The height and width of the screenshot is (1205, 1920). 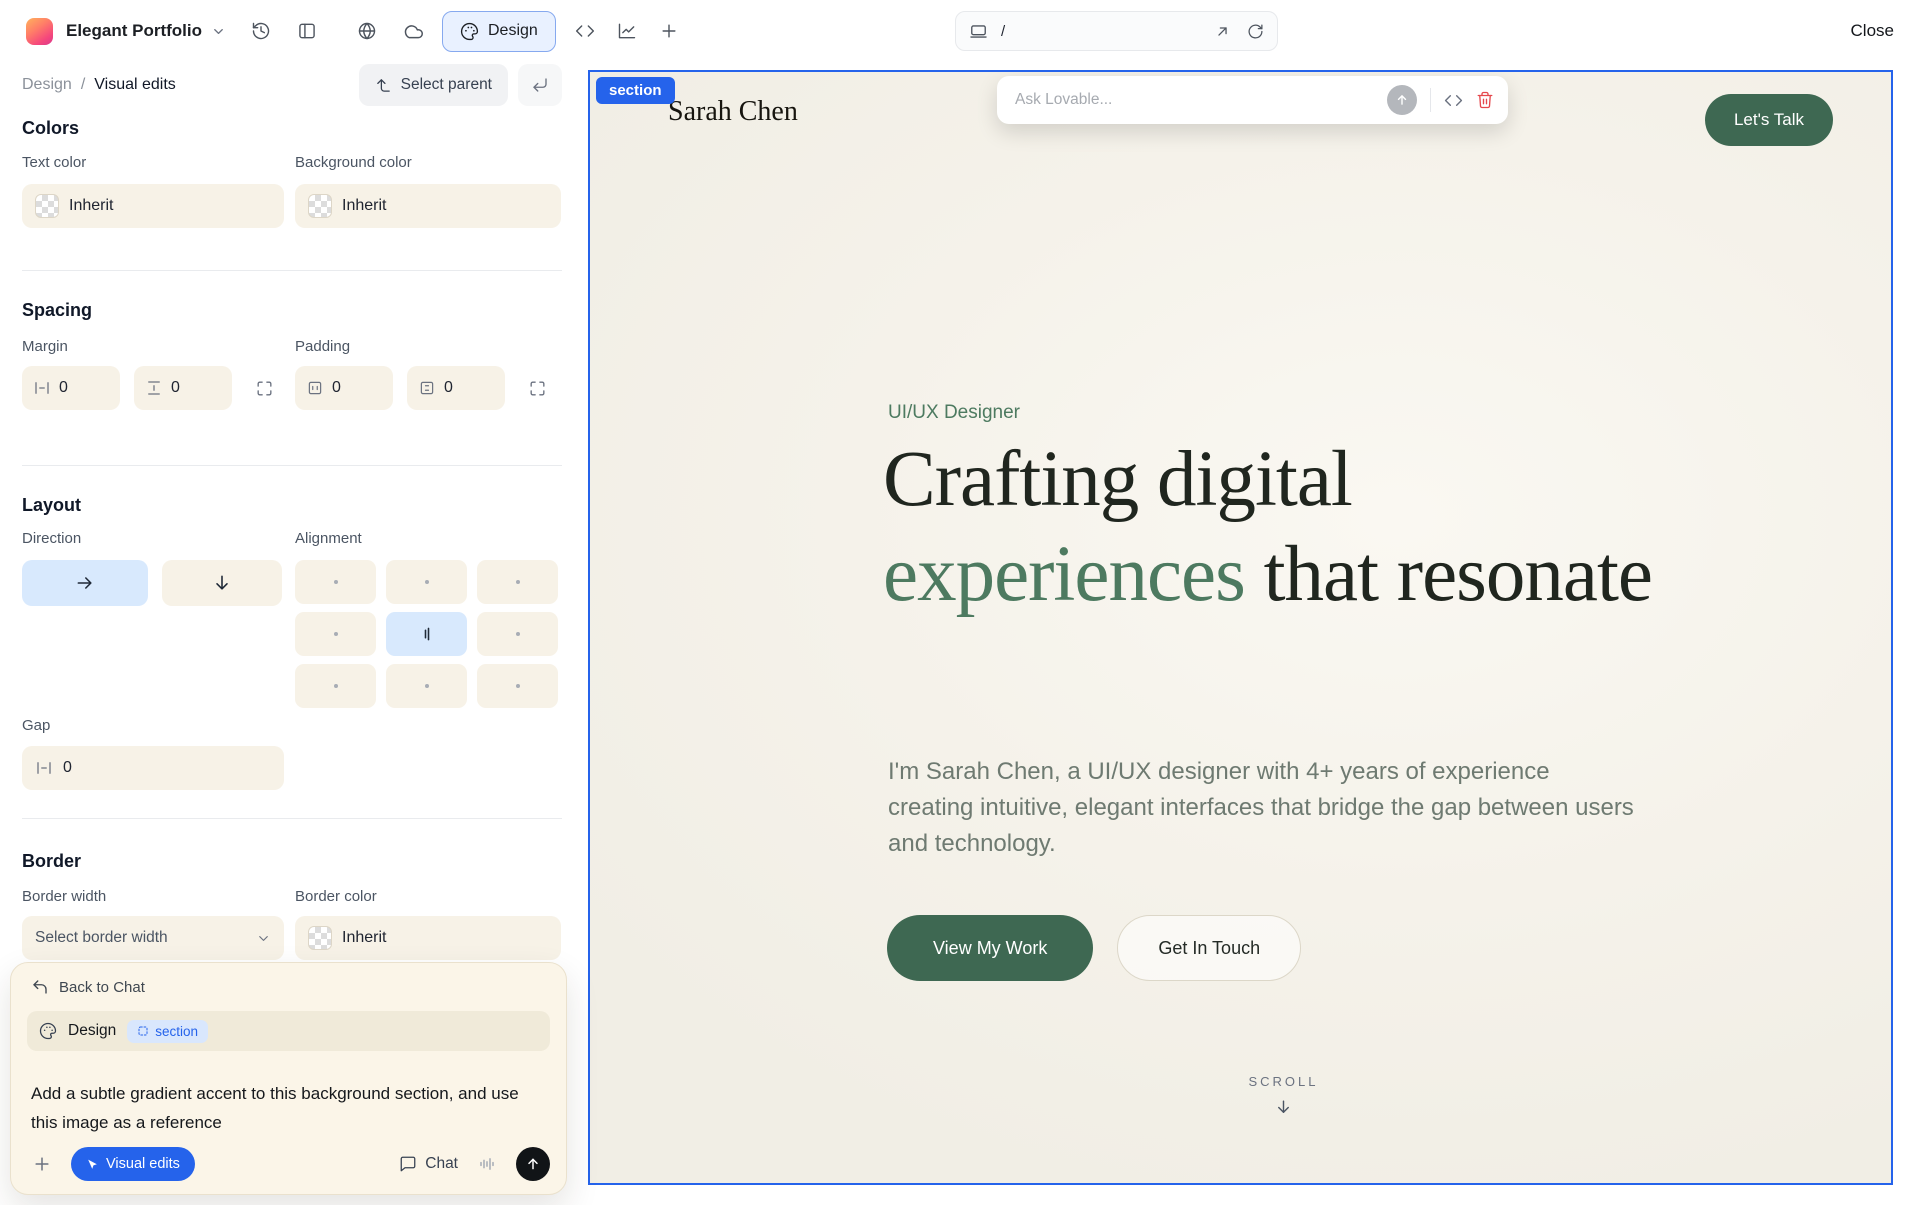 I want to click on alignment-bottom-center, so click(x=426, y=686).